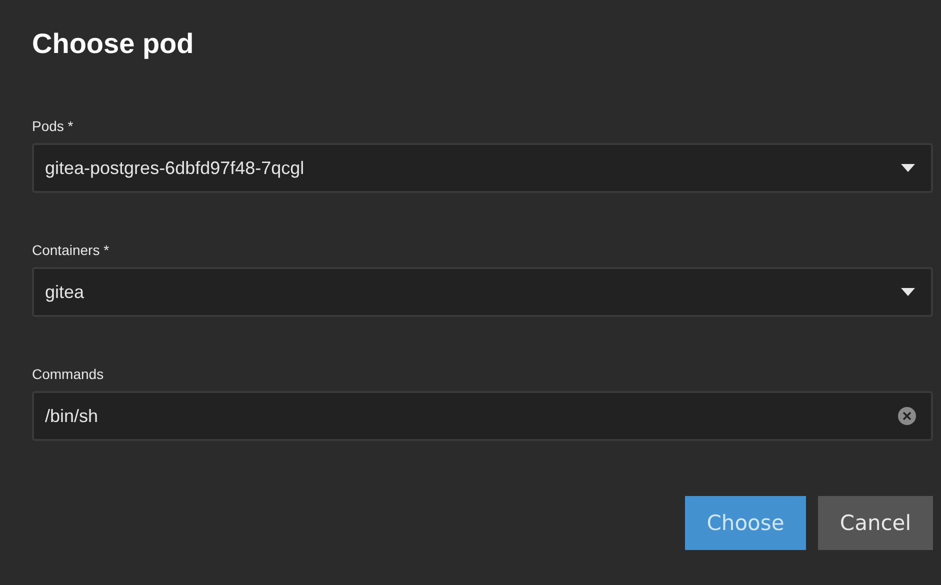 This screenshot has height=585, width=941. Describe the element at coordinates (71, 250) in the screenshot. I see `field-label: Containers *` at that location.